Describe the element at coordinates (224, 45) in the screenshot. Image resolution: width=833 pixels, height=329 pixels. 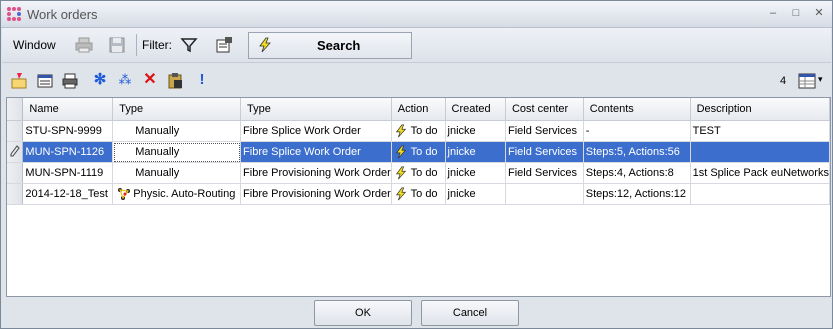
I see `filter-settings-icon` at that location.